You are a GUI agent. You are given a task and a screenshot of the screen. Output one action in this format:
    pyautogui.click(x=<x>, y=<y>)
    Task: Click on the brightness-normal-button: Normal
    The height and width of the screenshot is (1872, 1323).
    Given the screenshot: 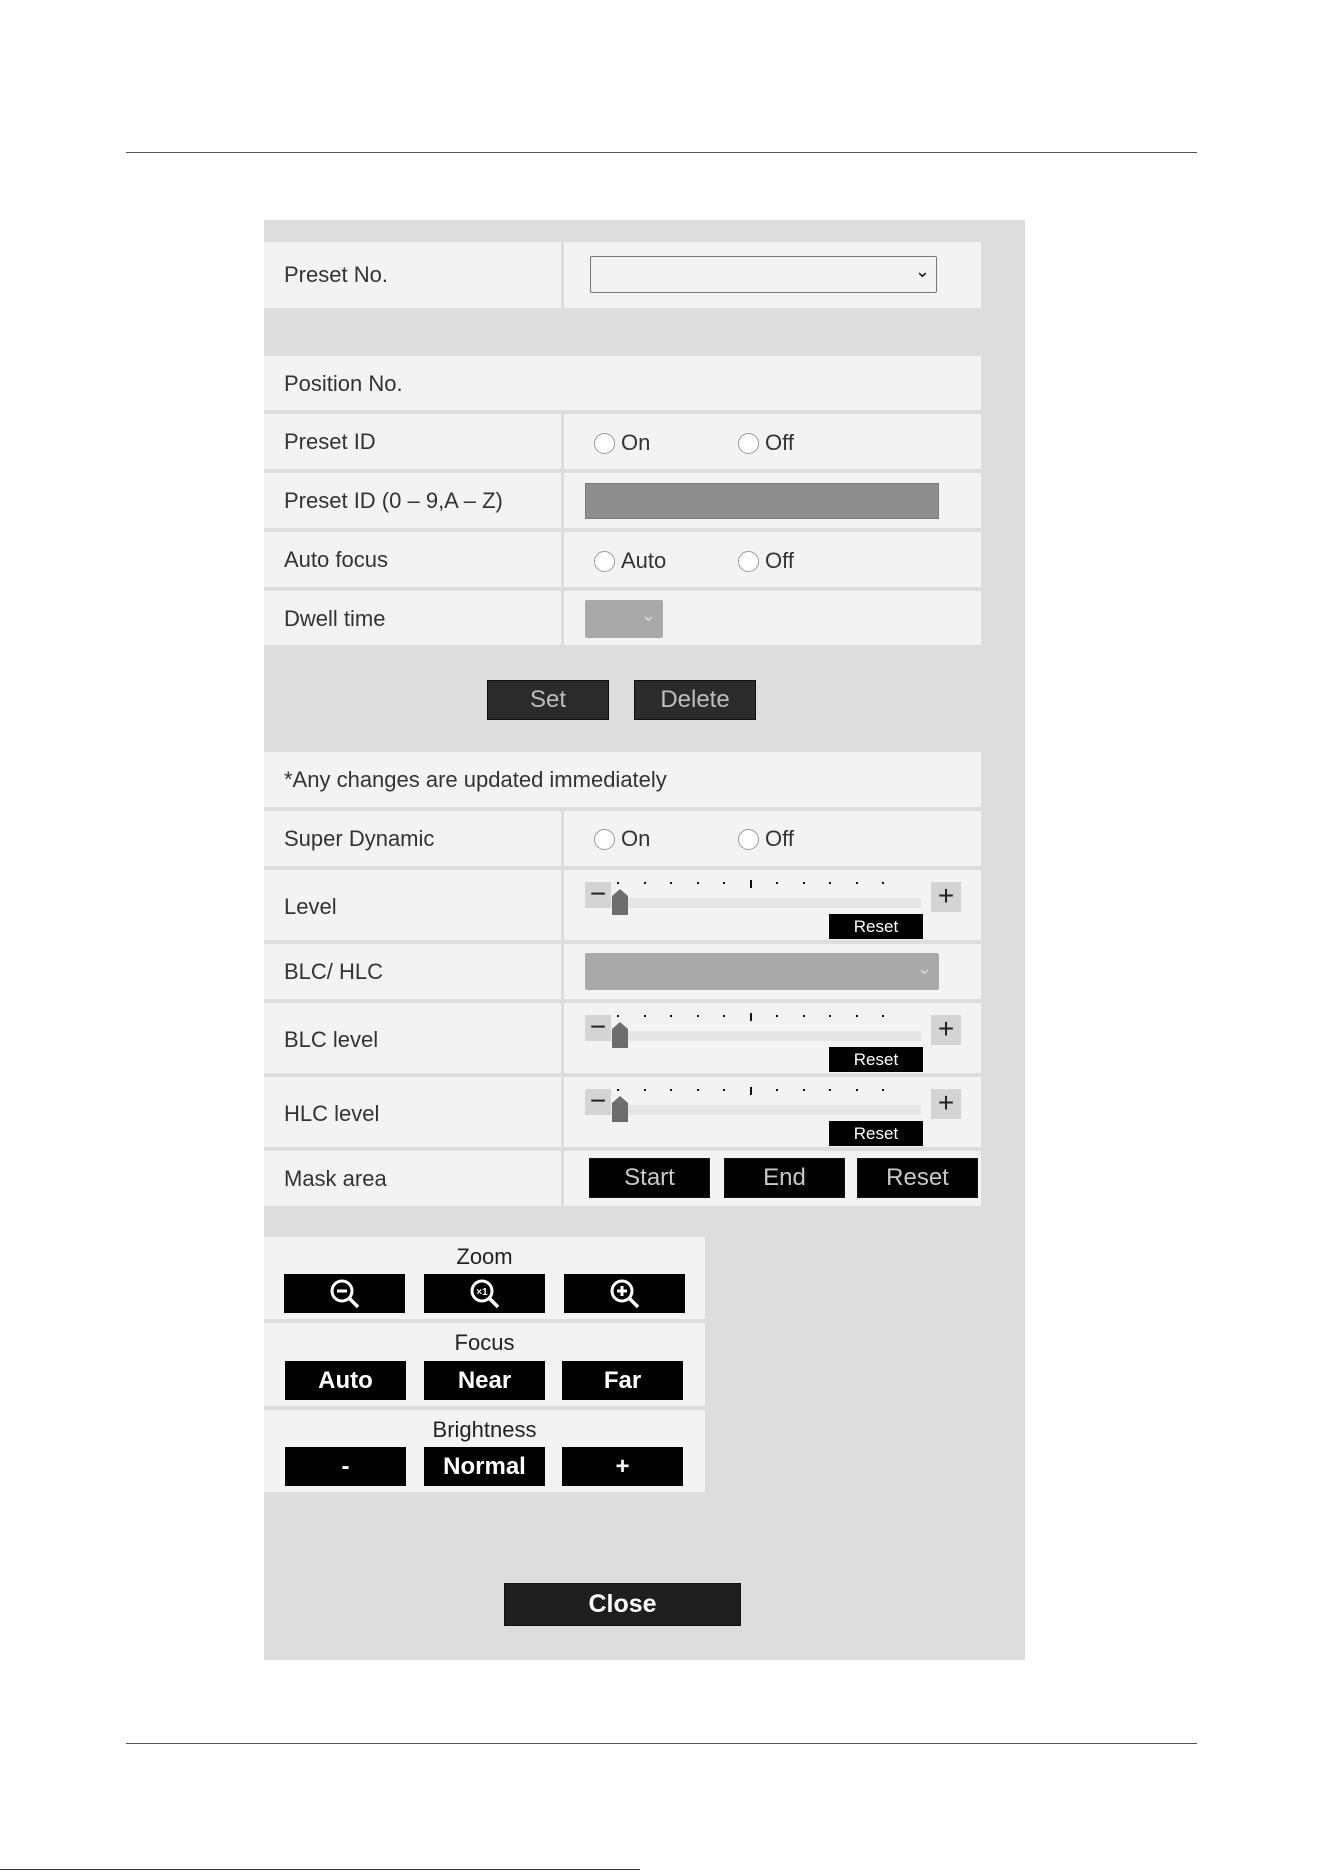 What is the action you would take?
    pyautogui.click(x=484, y=1466)
    